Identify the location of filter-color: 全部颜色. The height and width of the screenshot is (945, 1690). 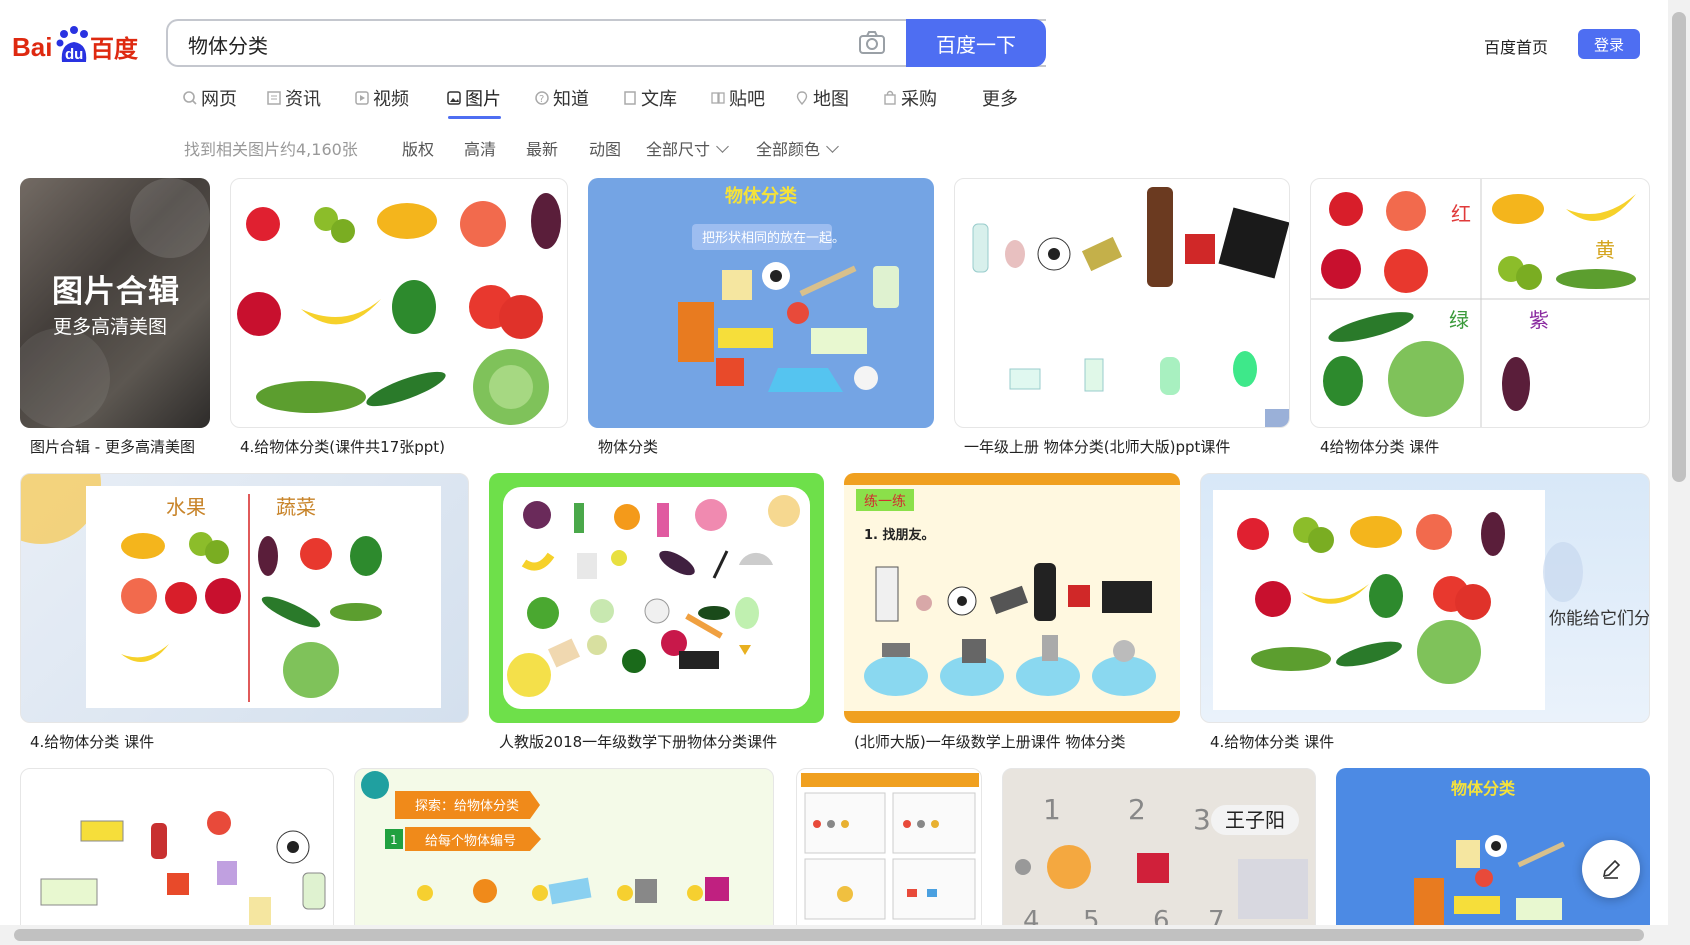
(797, 148).